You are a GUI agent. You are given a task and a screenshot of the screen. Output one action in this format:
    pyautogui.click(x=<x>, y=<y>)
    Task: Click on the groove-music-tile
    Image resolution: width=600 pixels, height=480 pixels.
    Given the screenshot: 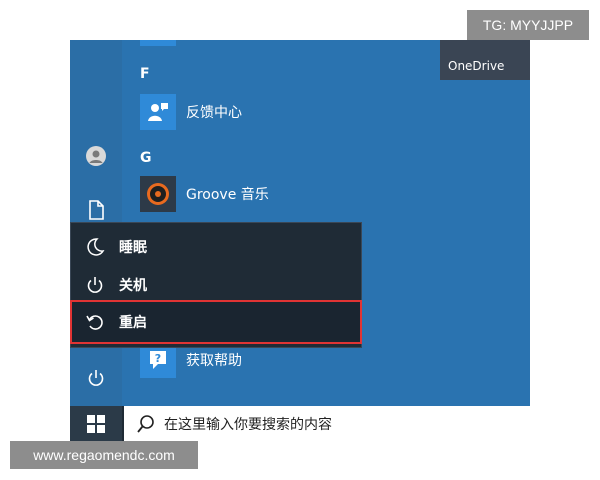 What is the action you would take?
    pyautogui.click(x=158, y=194)
    